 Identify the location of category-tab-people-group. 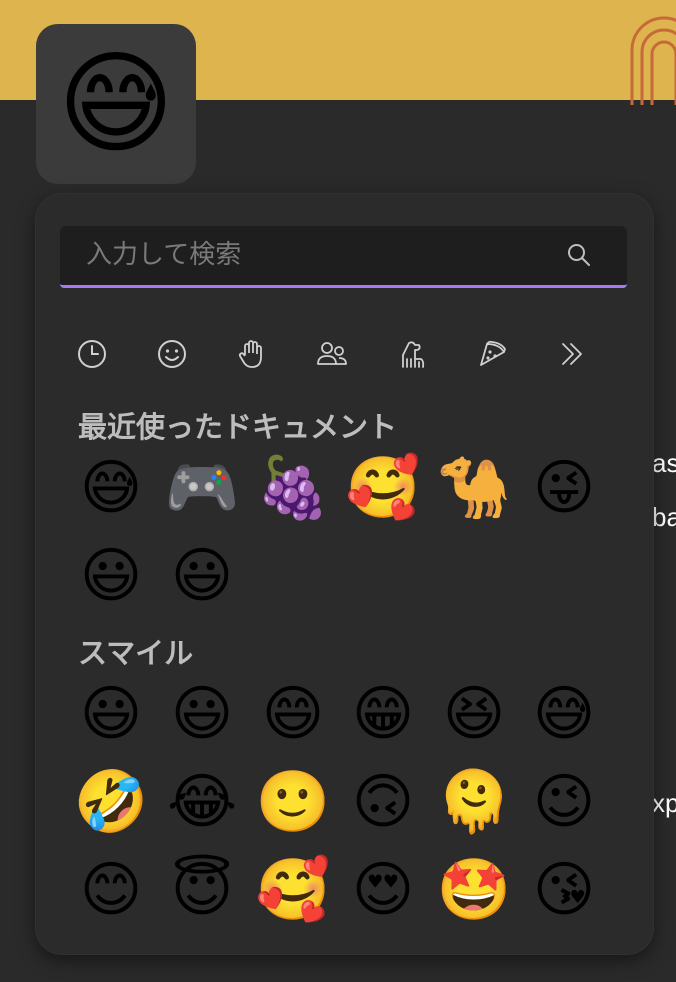
(332, 354).